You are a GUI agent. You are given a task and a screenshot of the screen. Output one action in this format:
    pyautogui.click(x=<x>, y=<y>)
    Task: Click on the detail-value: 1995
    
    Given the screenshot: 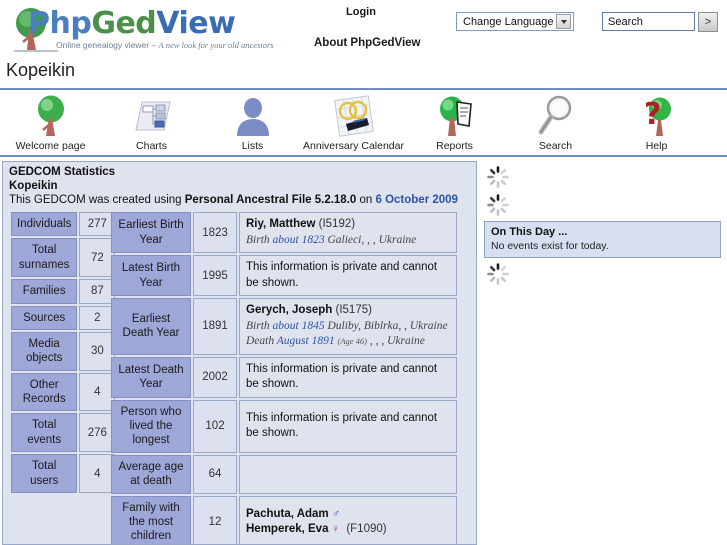 What is the action you would take?
    pyautogui.click(x=215, y=276)
    